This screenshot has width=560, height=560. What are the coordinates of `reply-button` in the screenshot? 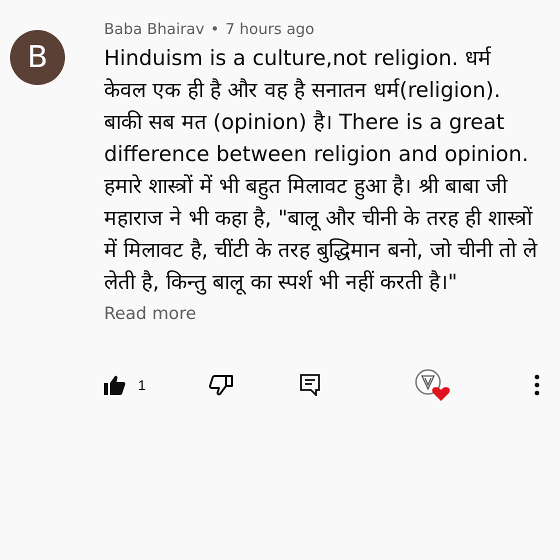 It's located at (310, 385).